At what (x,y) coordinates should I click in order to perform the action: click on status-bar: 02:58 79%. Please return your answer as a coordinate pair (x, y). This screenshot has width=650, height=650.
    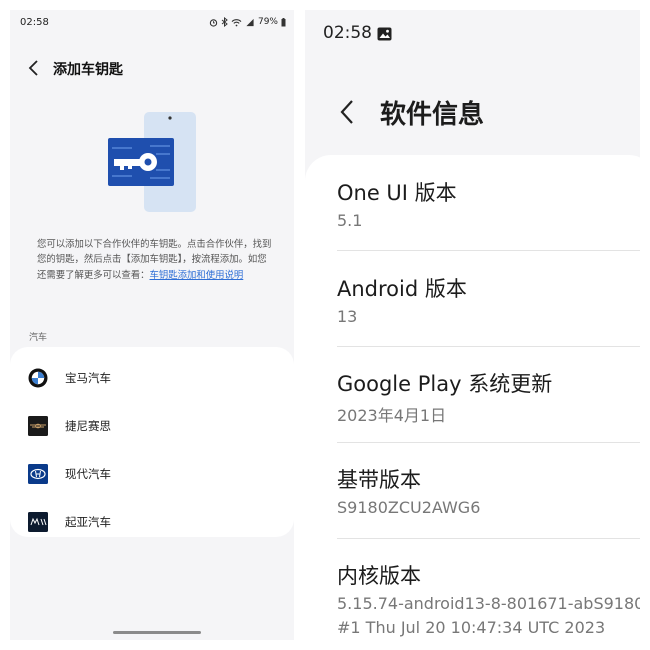
    Looking at the image, I should click on (153, 24).